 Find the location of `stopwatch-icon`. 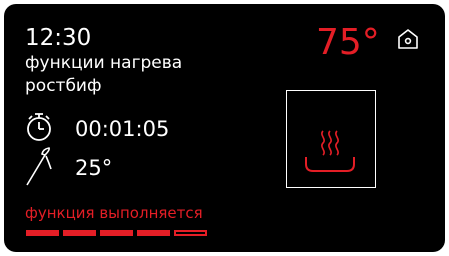

stopwatch-icon is located at coordinates (39, 127).